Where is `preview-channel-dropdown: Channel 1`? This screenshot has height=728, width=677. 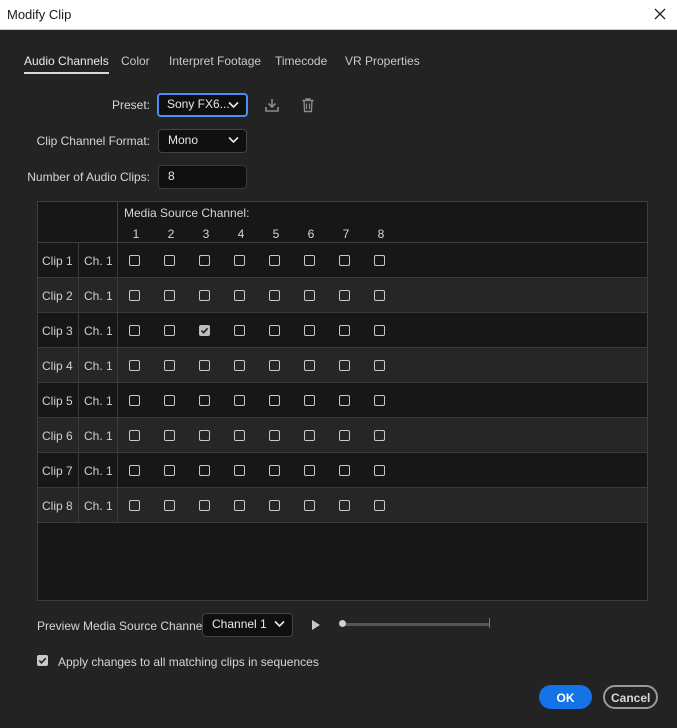
preview-channel-dropdown: Channel 1 is located at coordinates (247, 625).